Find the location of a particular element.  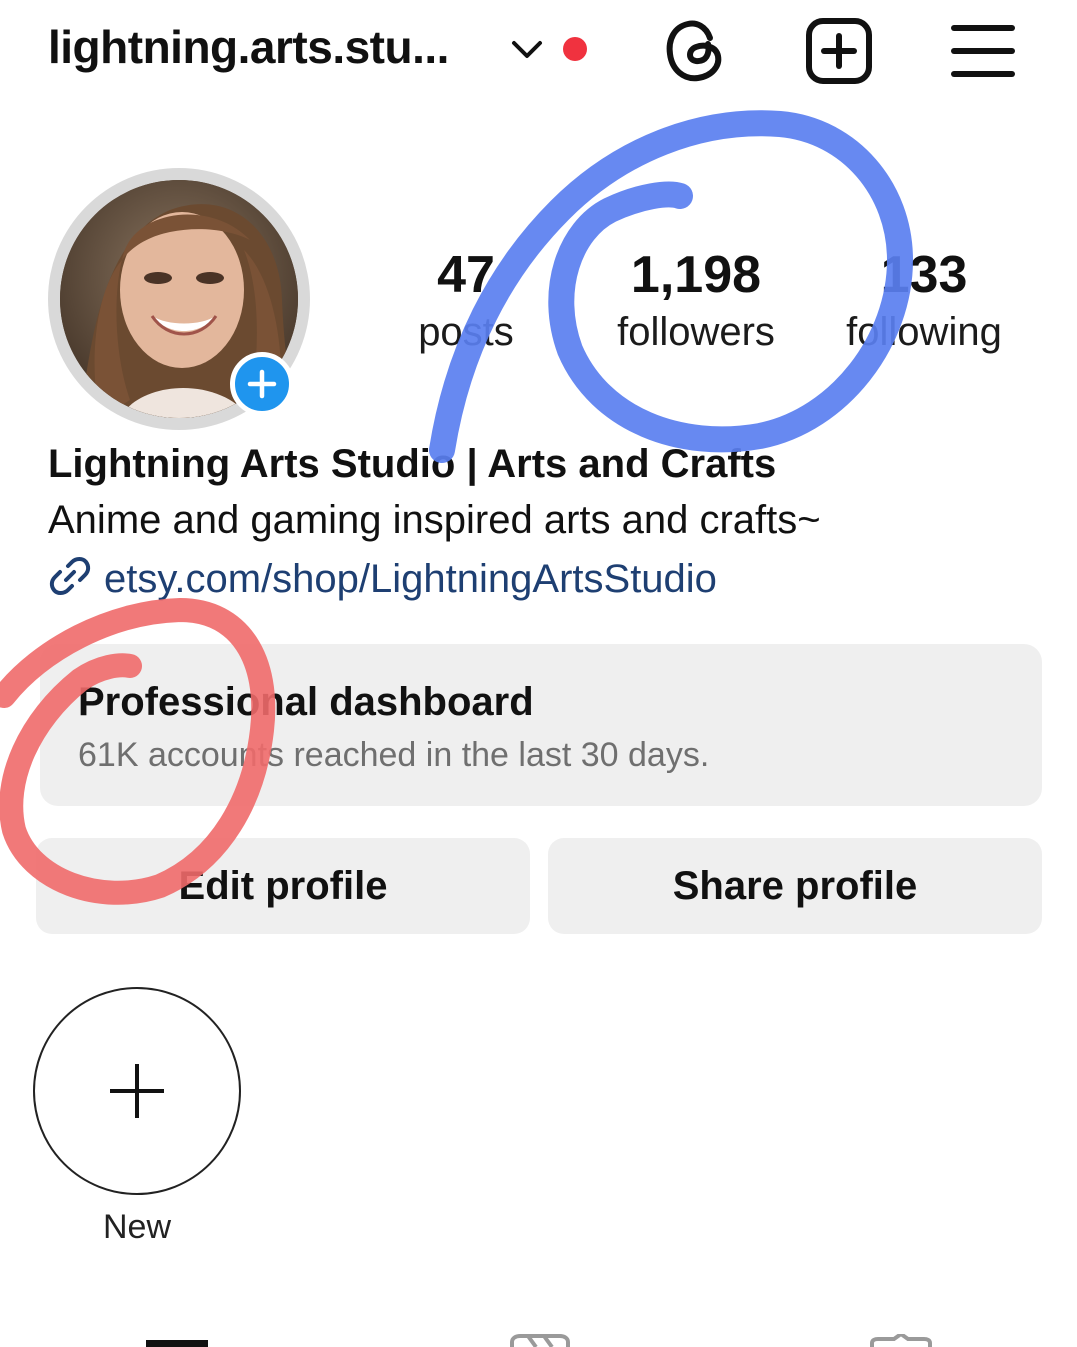

chevron-down-icon is located at coordinates (527, 49).